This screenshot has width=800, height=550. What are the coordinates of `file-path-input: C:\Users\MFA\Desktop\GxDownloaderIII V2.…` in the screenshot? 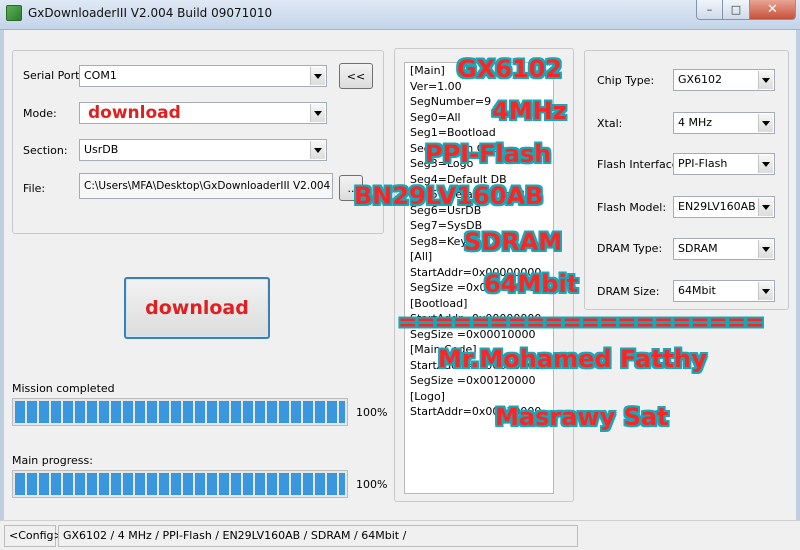 It's located at (206, 186).